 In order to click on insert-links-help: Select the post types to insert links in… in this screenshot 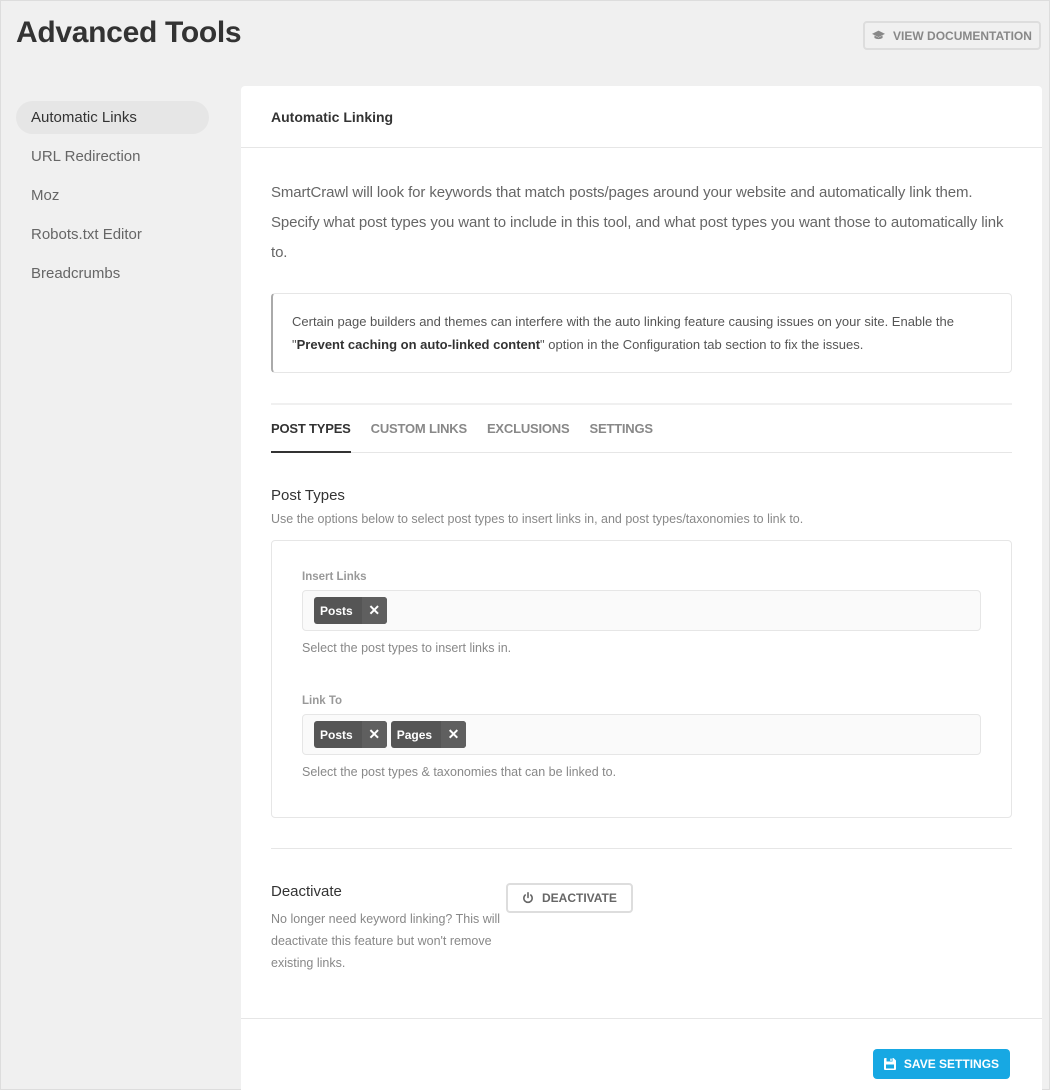, I will do `click(407, 648)`.